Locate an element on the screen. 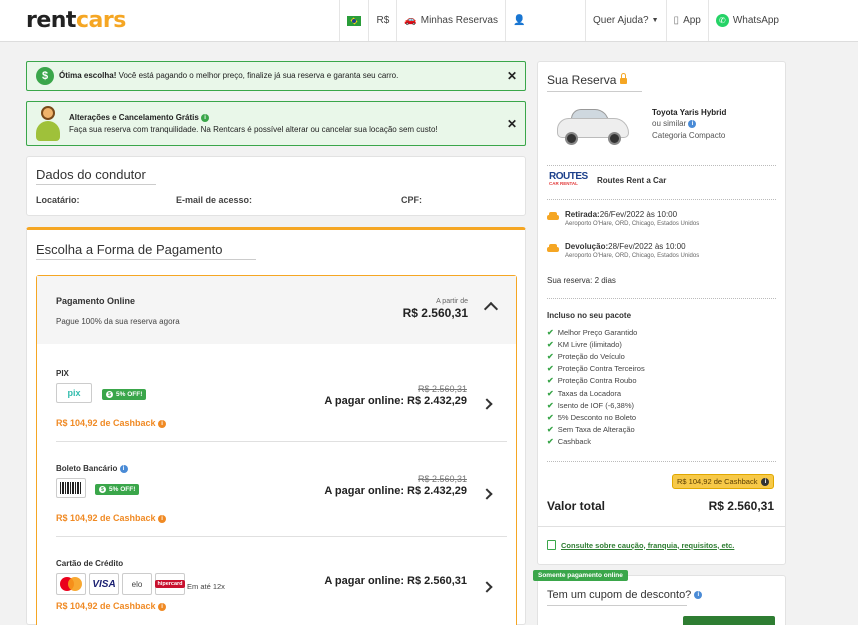 Image resolution: width=858 pixels, height=625 pixels. total-value: R$ 2.560,31 is located at coordinates (741, 506).